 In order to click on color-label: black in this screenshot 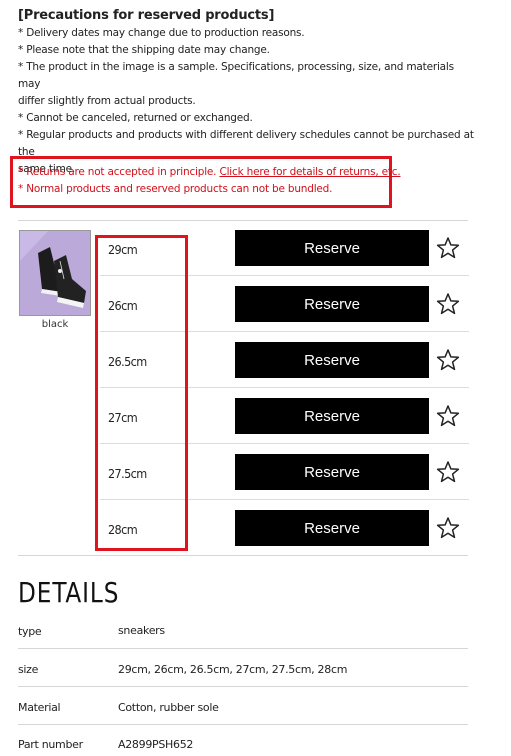, I will do `click(55, 324)`.